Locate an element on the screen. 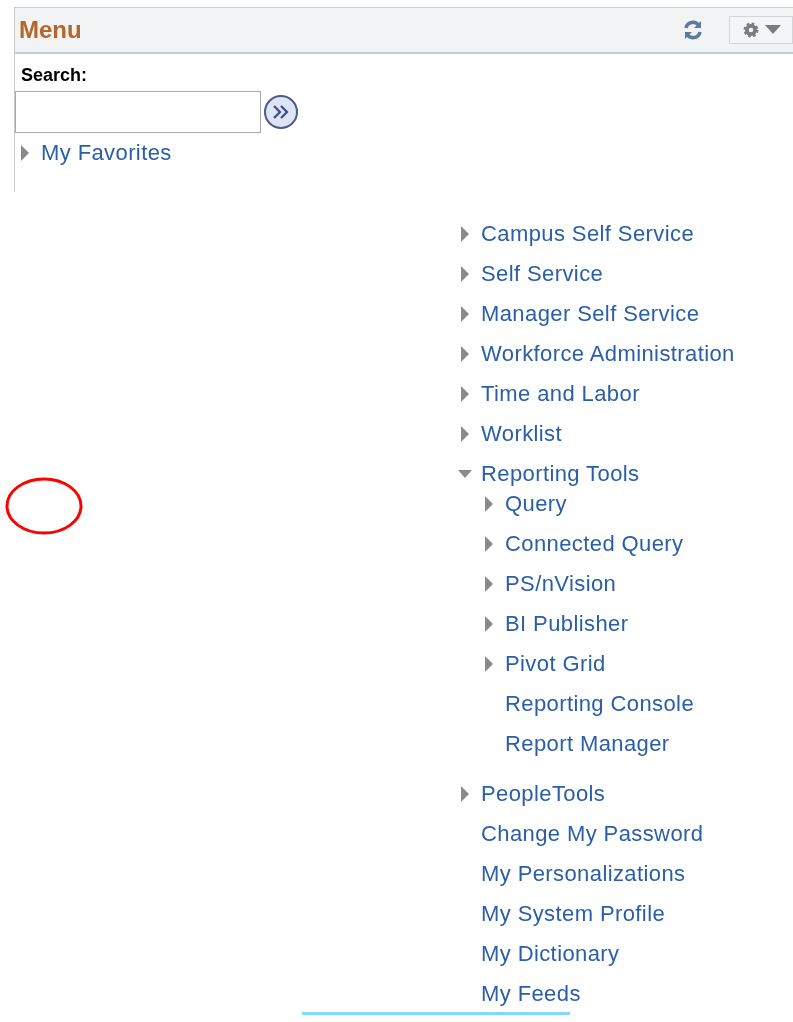 Image resolution: width=793 pixels, height=1022 pixels. menu-link: Reporting Console is located at coordinates (600, 704).